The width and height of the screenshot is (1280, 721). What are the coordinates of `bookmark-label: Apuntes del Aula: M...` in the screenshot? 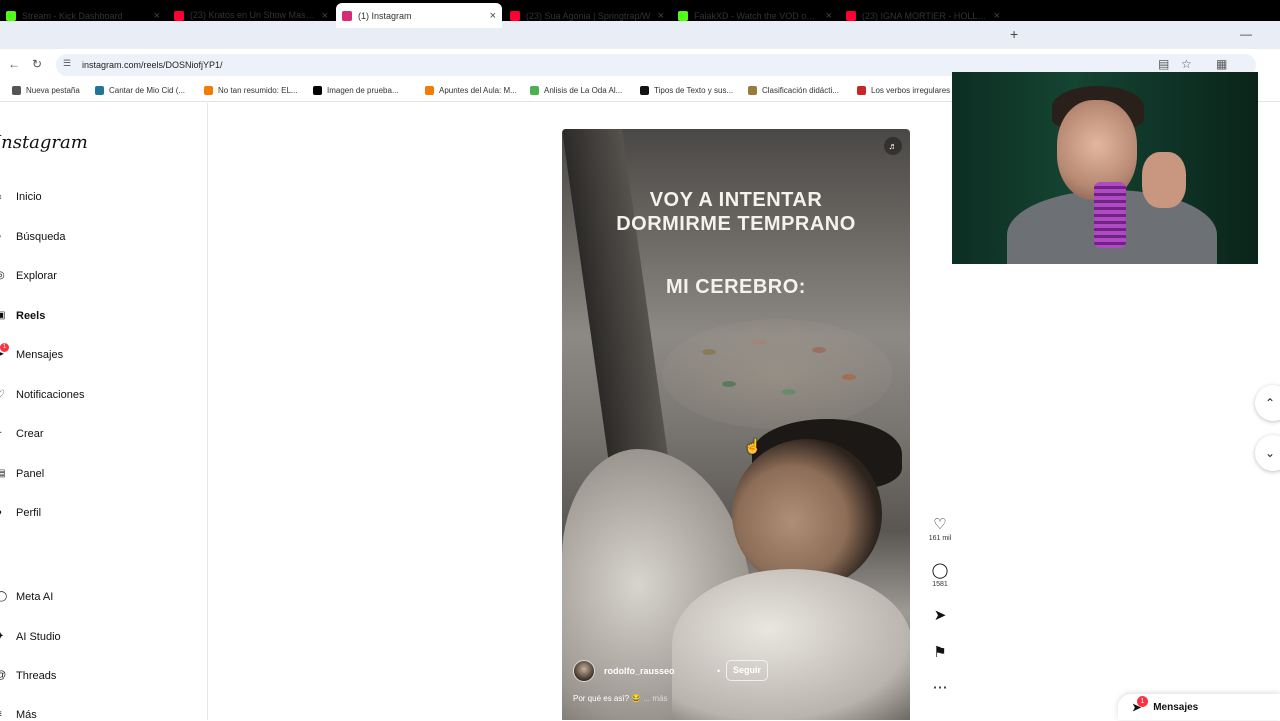 It's located at (478, 90).